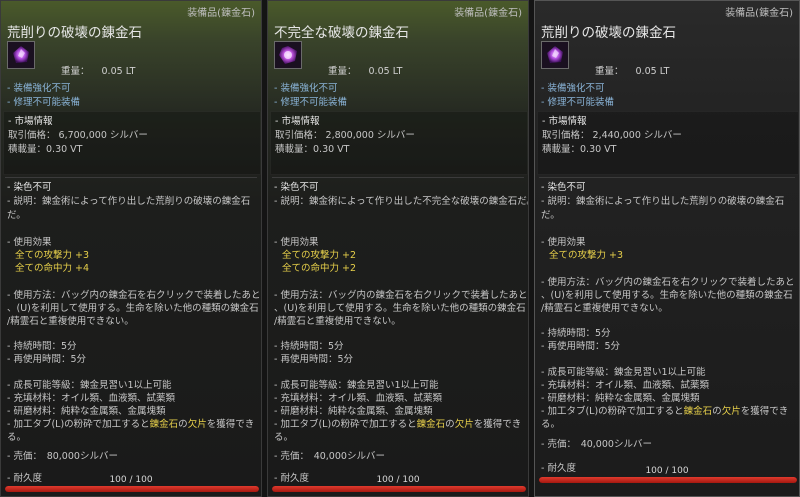  Describe the element at coordinates (329, 456) in the screenshot. I see `sell-price: - 売価： 40,000シルバー` at that location.